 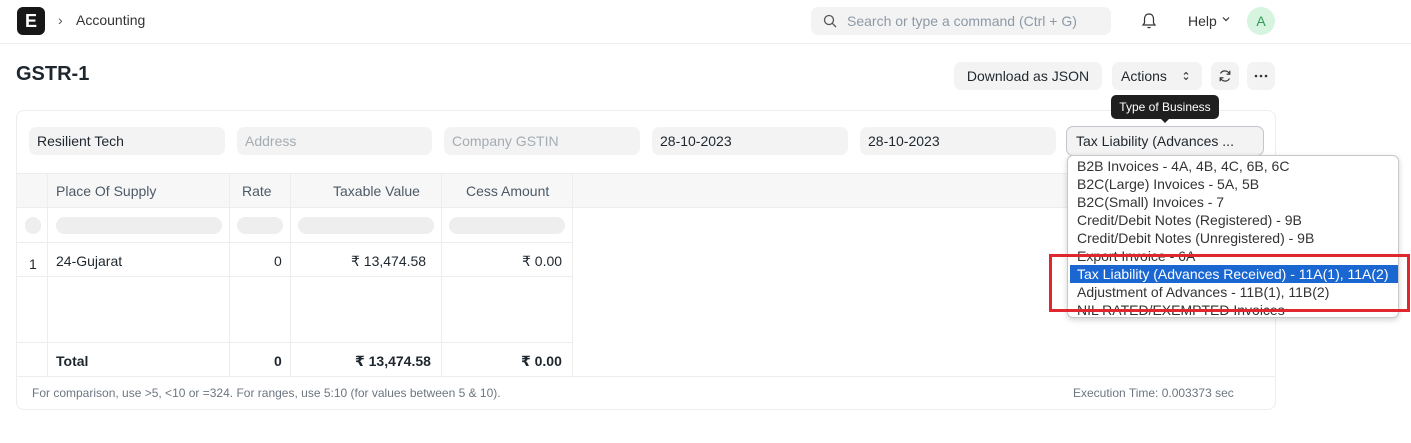 What do you see at coordinates (1153, 393) in the screenshot?
I see `execution-time: Execution Time: 0.003373 sec` at bounding box center [1153, 393].